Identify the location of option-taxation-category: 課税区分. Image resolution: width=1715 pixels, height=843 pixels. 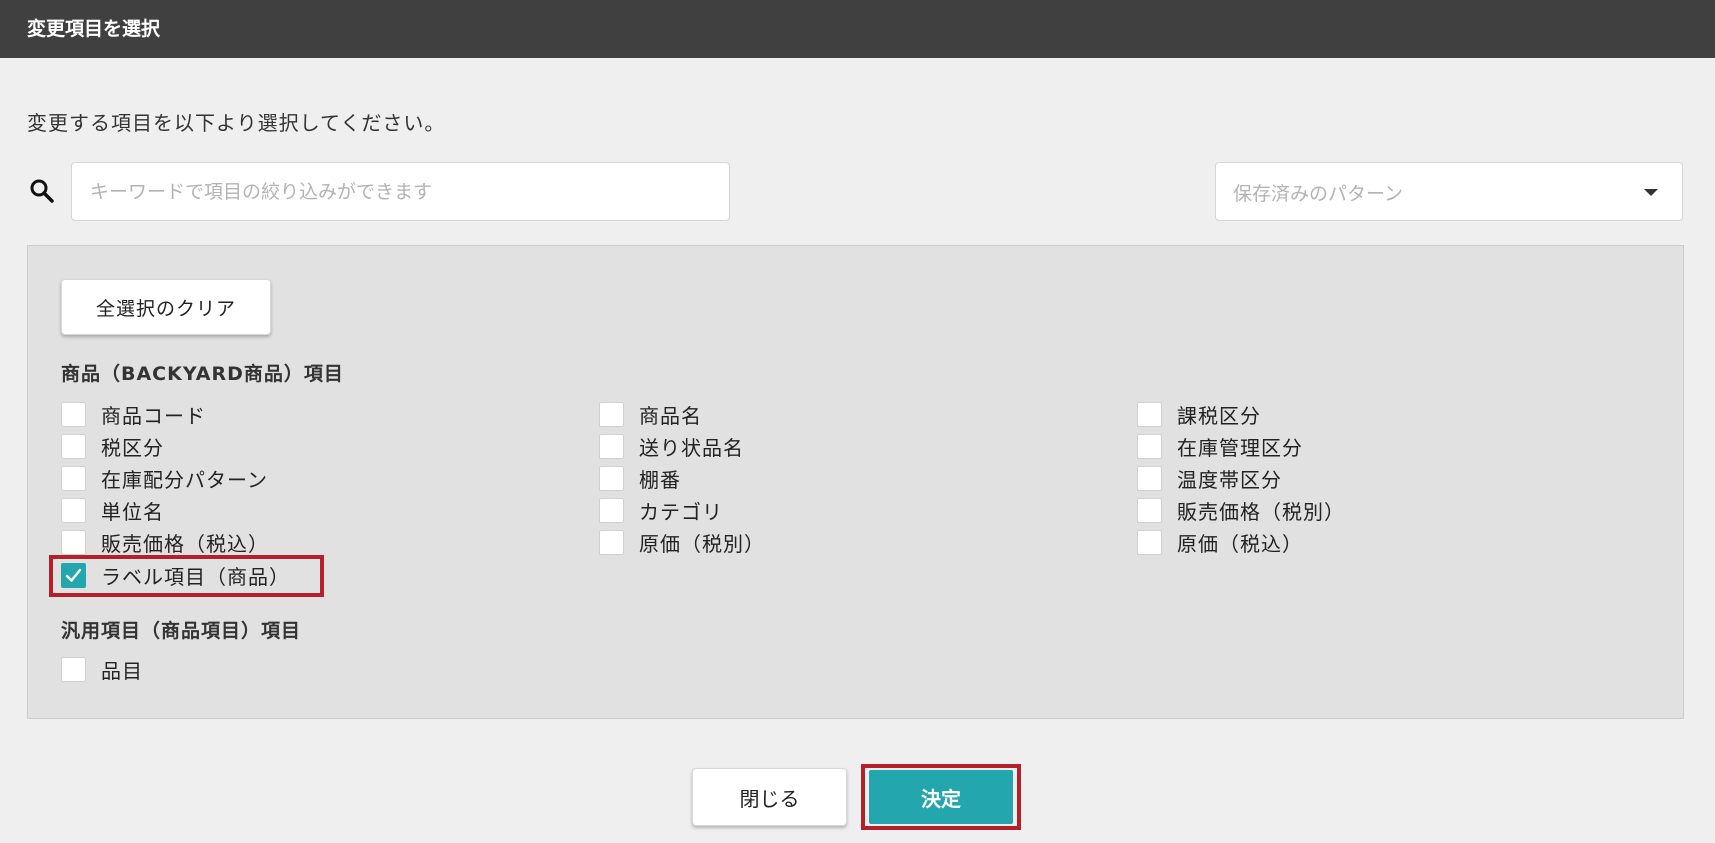
(1199, 414).